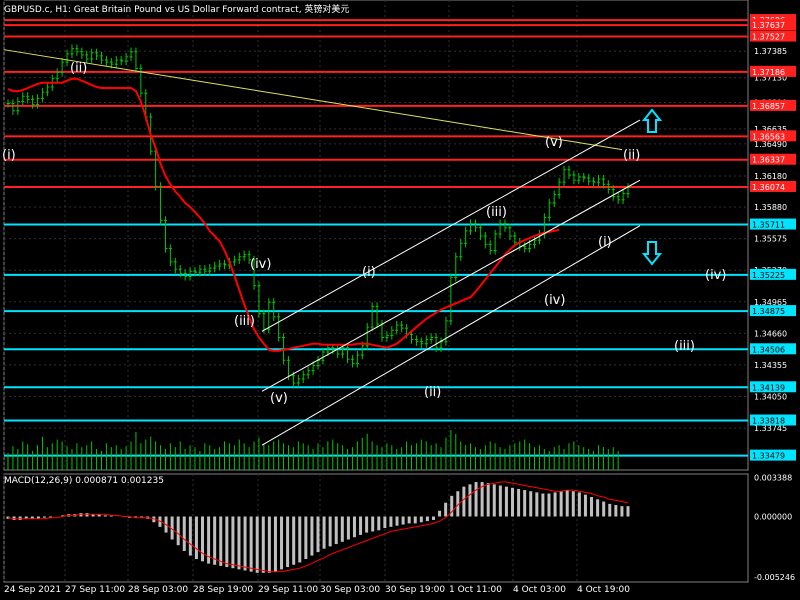 The height and width of the screenshot is (600, 800). I want to click on y-tick-label: 1.34050, so click(770, 396).